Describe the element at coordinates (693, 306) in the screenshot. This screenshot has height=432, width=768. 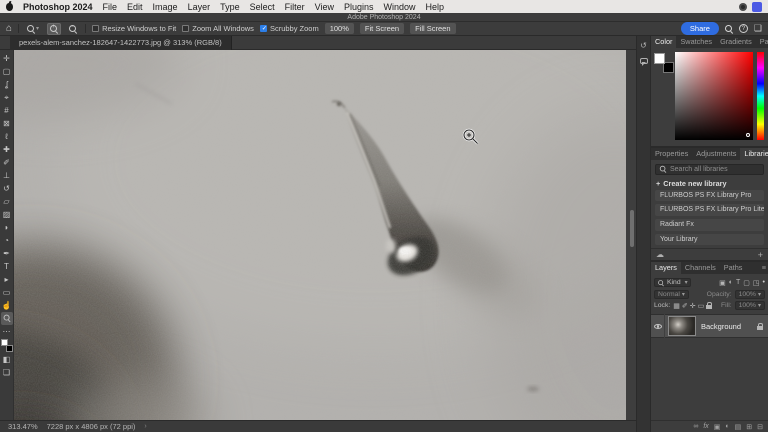
I see `lock-position-icon: ✛` at that location.